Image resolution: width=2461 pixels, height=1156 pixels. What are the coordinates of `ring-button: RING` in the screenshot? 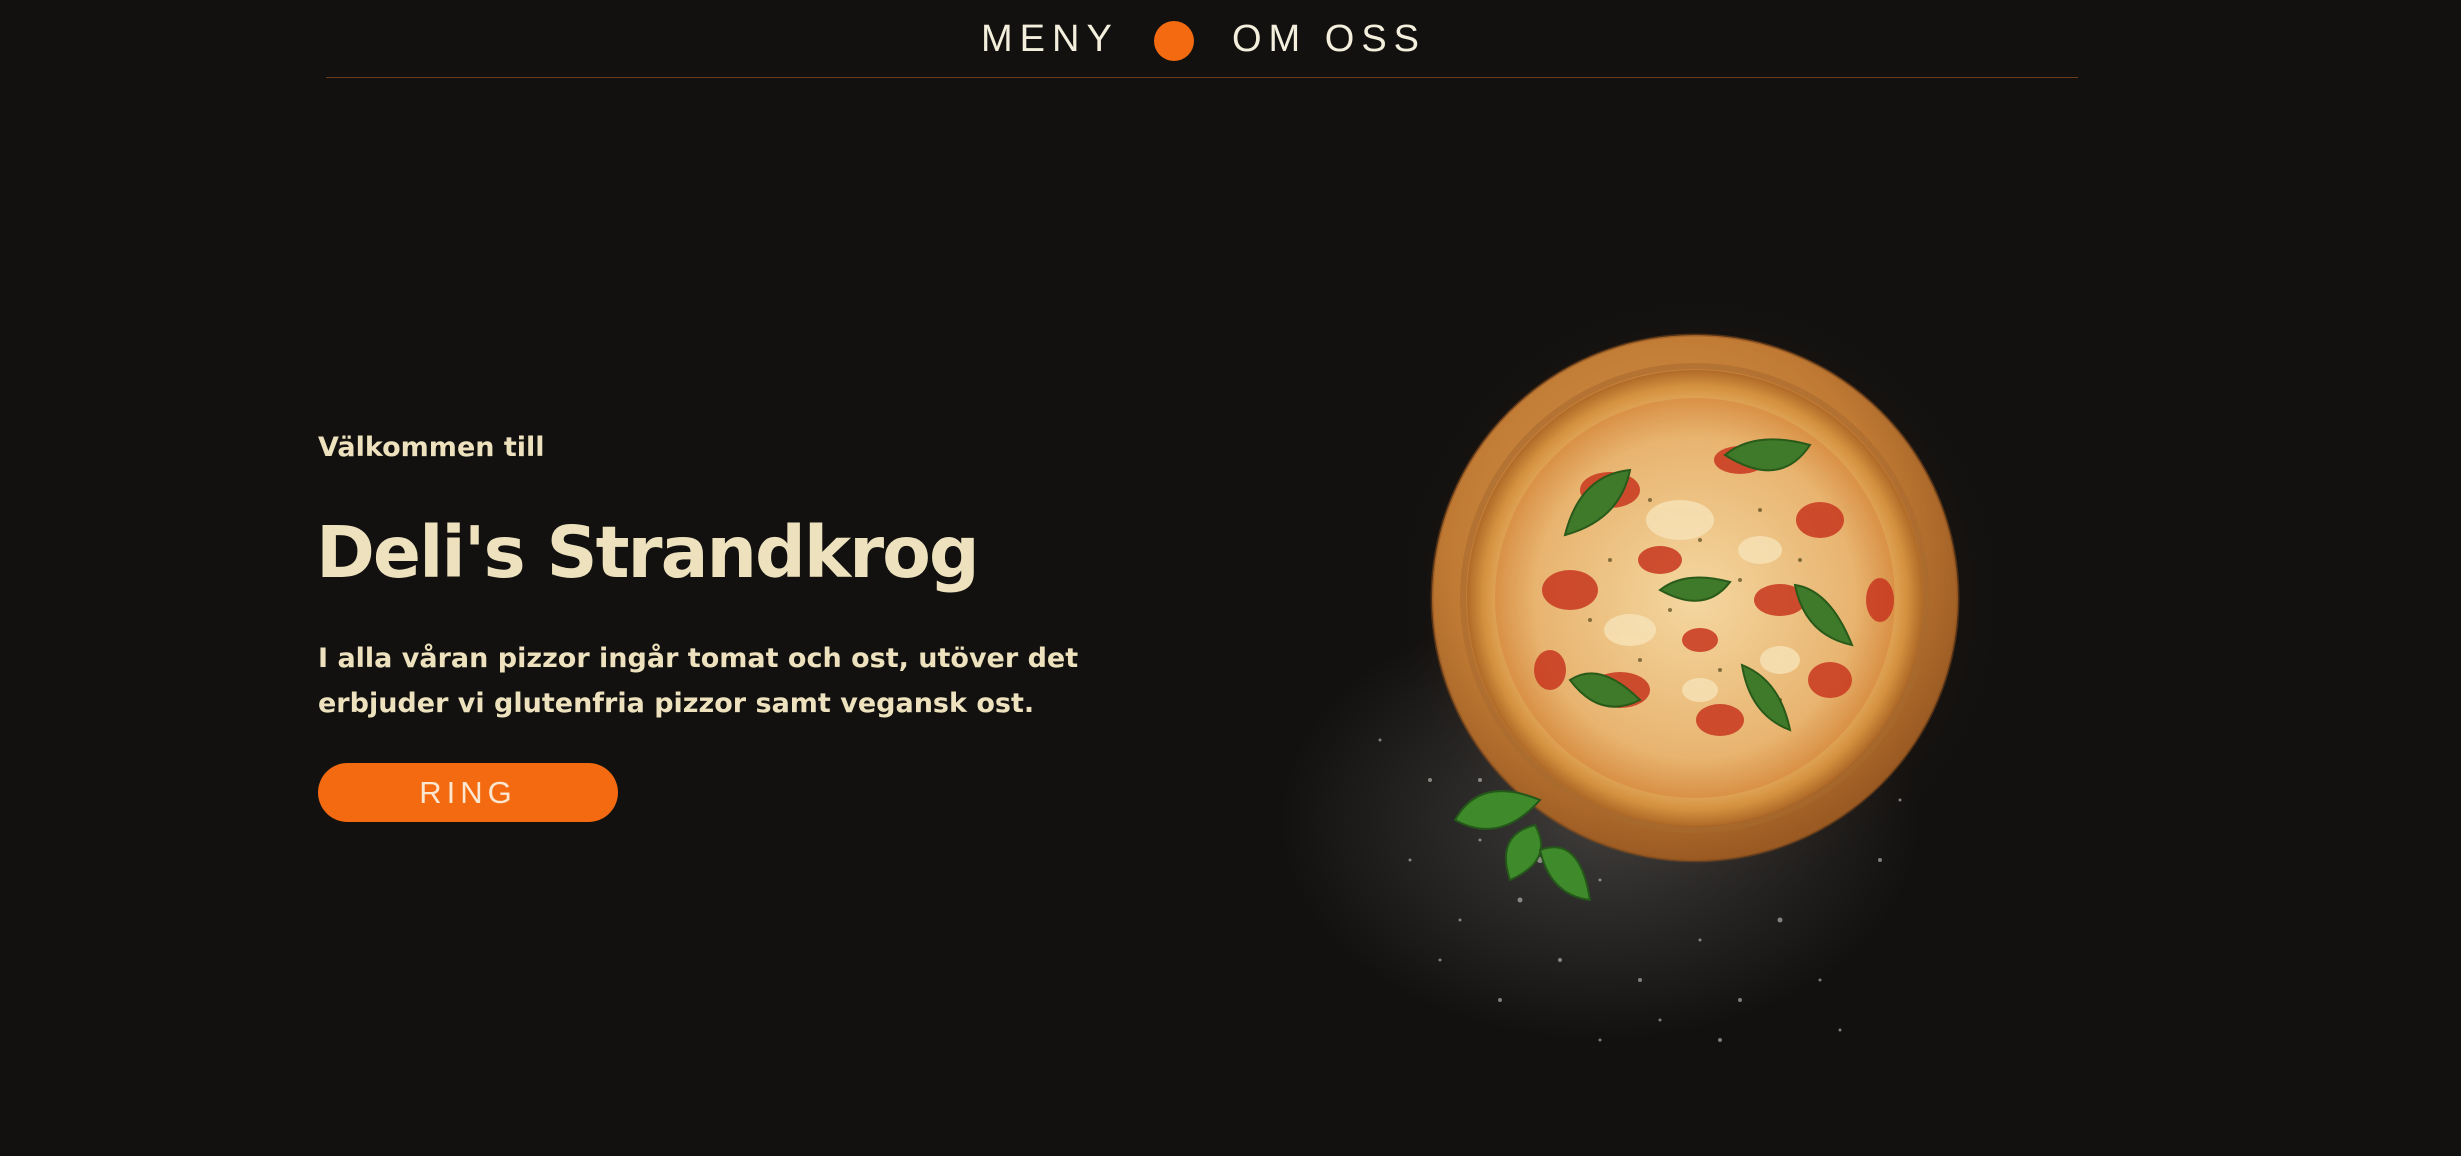 It's located at (468, 792).